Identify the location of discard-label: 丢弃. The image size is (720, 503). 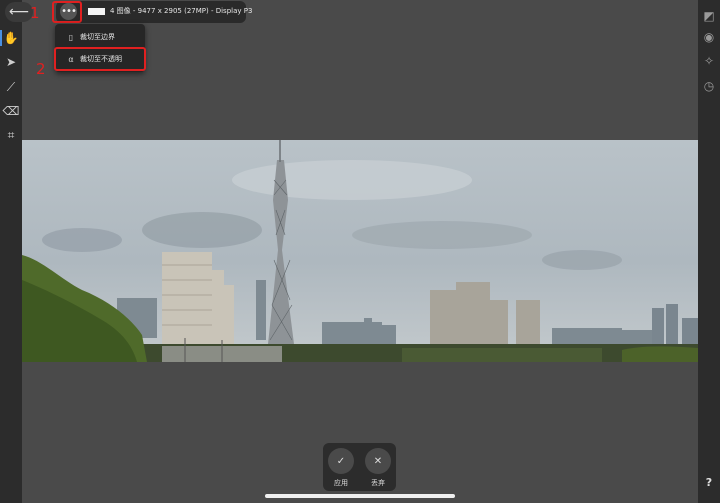
(378, 483).